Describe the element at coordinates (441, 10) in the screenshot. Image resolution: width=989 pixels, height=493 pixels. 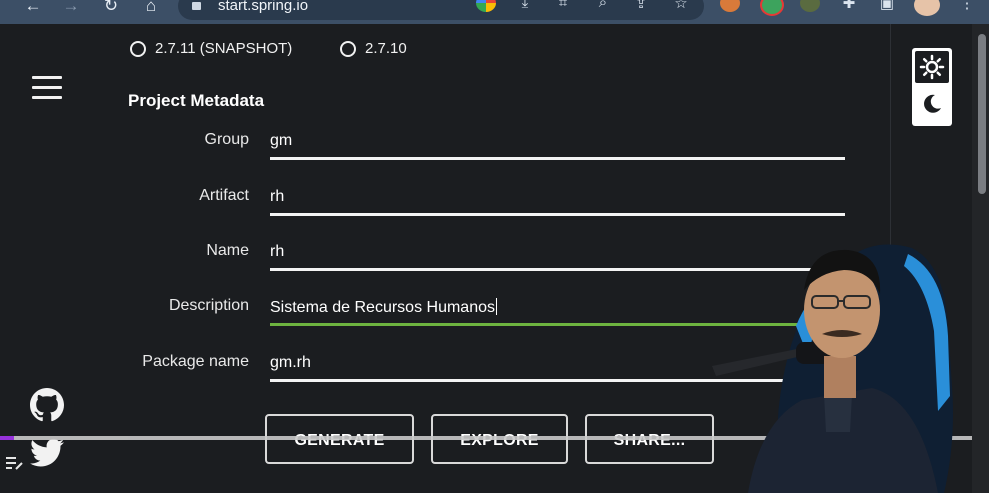
I see `address-bar: start.spring.io` at that location.